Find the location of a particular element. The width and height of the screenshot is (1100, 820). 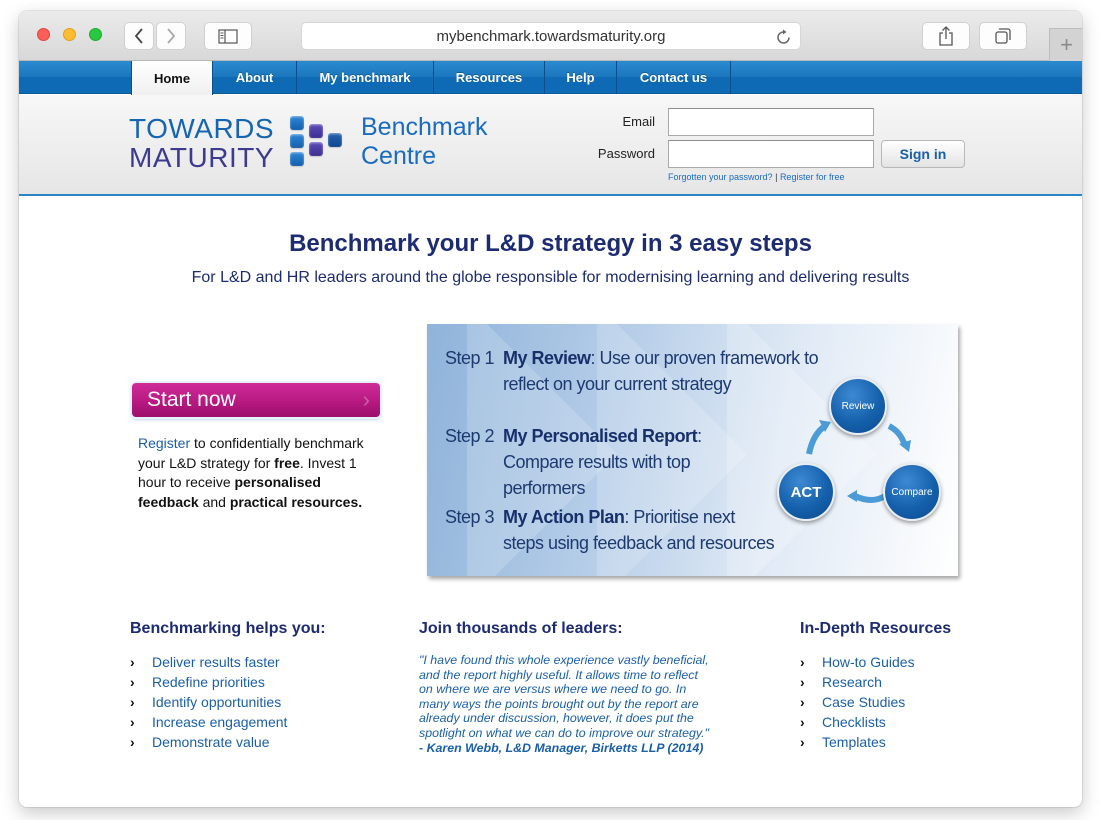

list-item: › Case Studies is located at coordinates (857, 702).